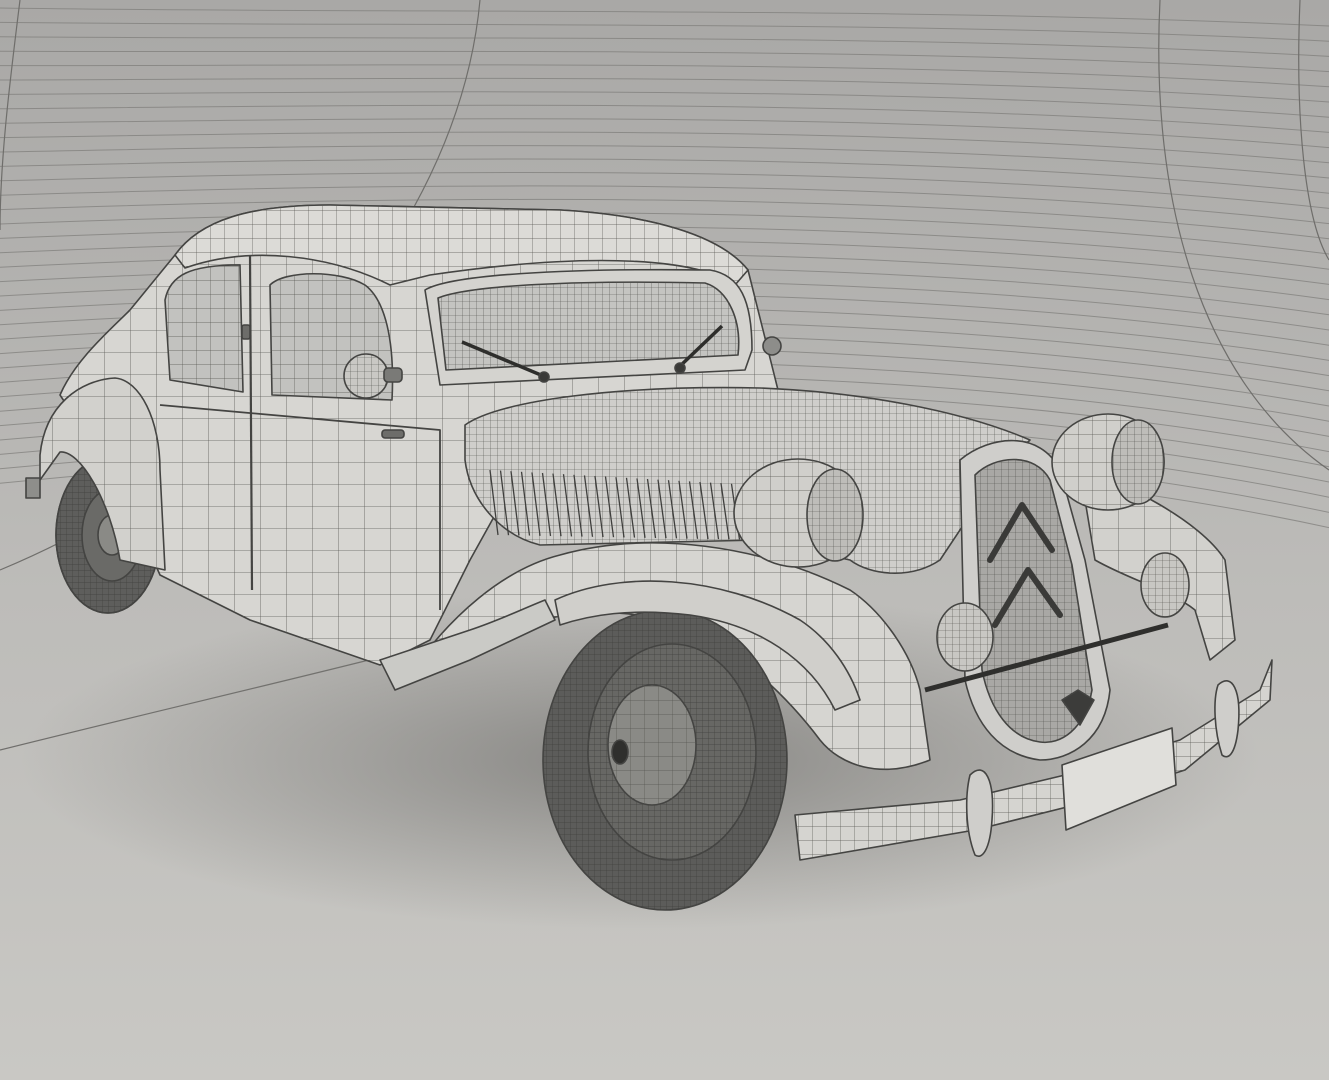 The height and width of the screenshot is (1080, 1329). What do you see at coordinates (979, 813) in the screenshot?
I see `bumper-guard-left` at bounding box center [979, 813].